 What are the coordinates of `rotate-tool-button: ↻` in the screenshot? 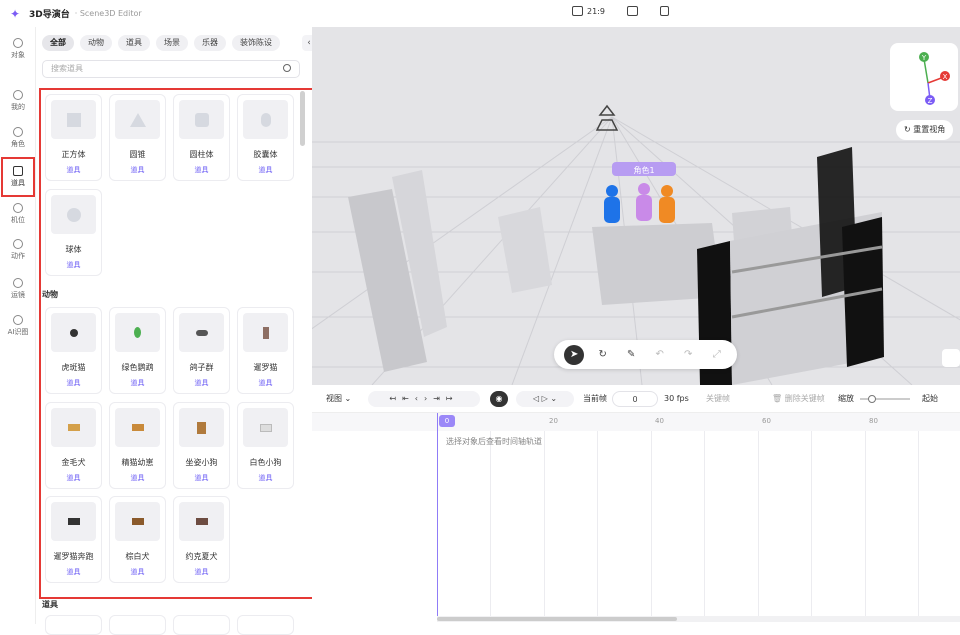 It's located at (603, 355).